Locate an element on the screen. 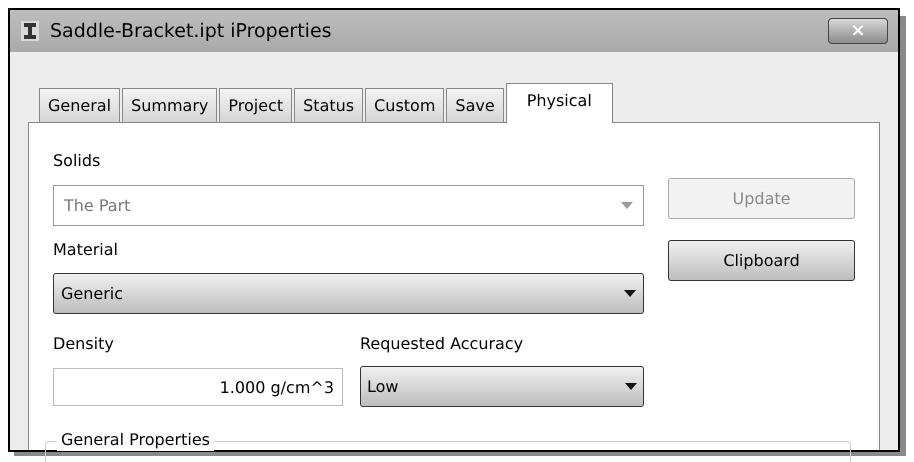 This screenshot has height=462, width=914. tab: General is located at coordinates (79, 105).